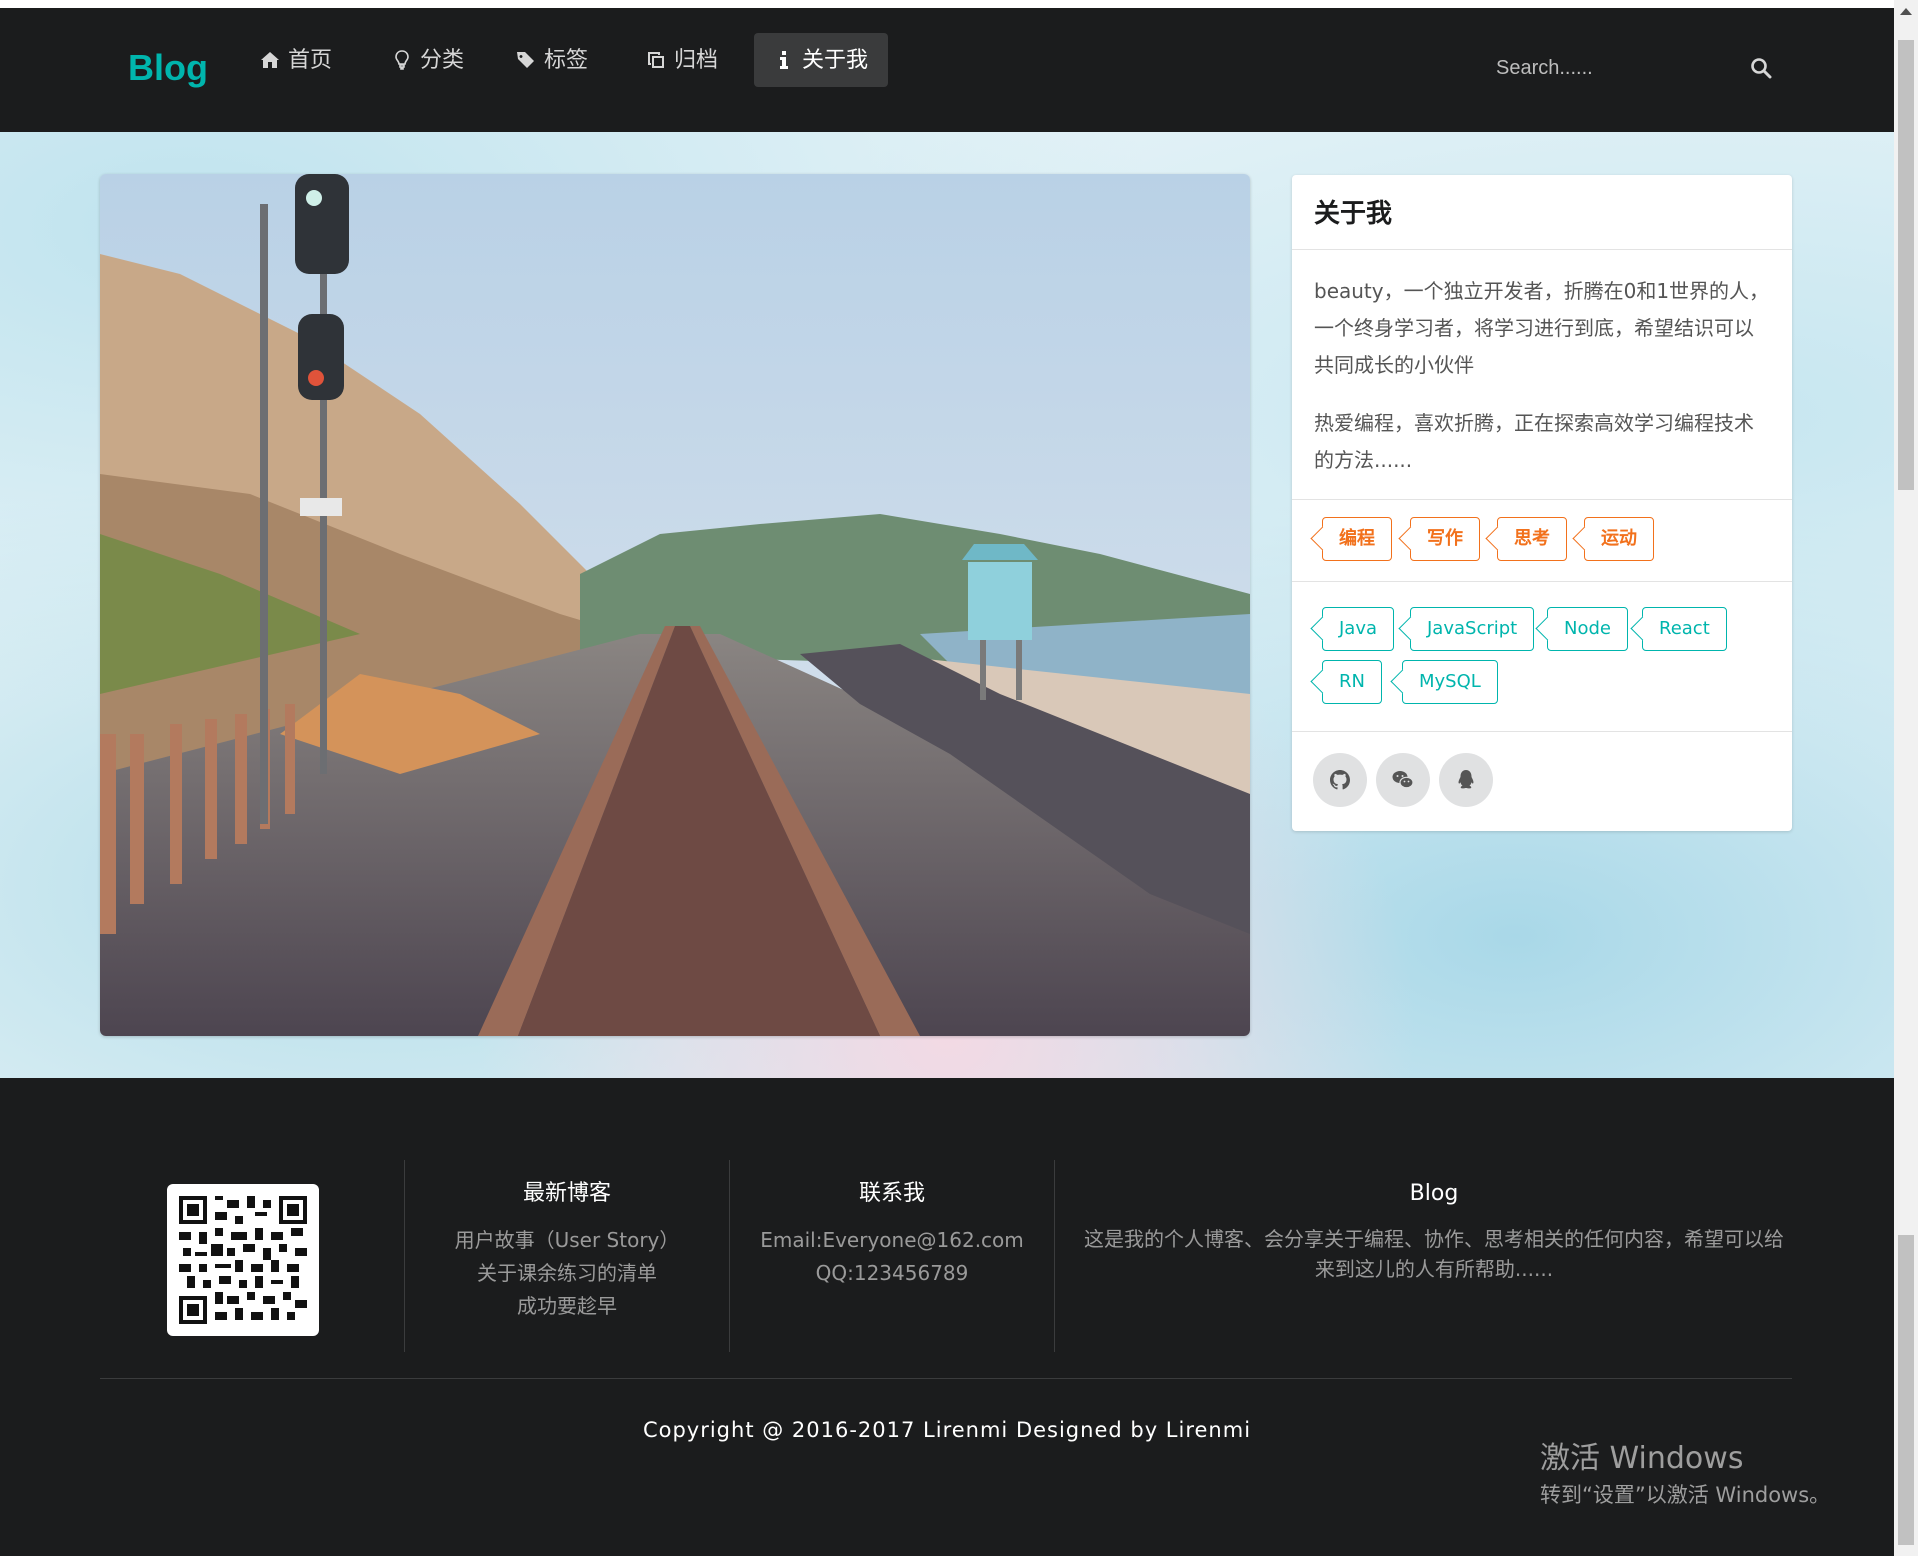 The image size is (1918, 1556). What do you see at coordinates (243, 1260) in the screenshot?
I see `qr-code` at bounding box center [243, 1260].